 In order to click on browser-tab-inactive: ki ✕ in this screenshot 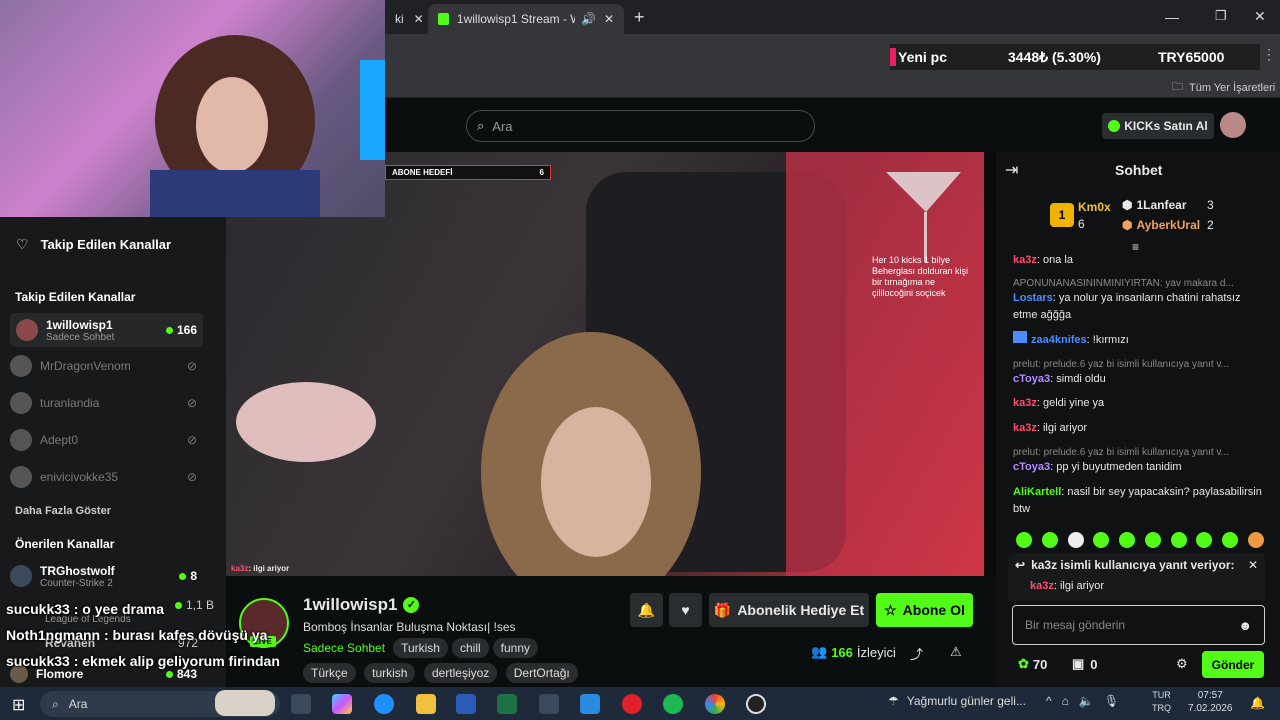, I will do `click(405, 19)`.